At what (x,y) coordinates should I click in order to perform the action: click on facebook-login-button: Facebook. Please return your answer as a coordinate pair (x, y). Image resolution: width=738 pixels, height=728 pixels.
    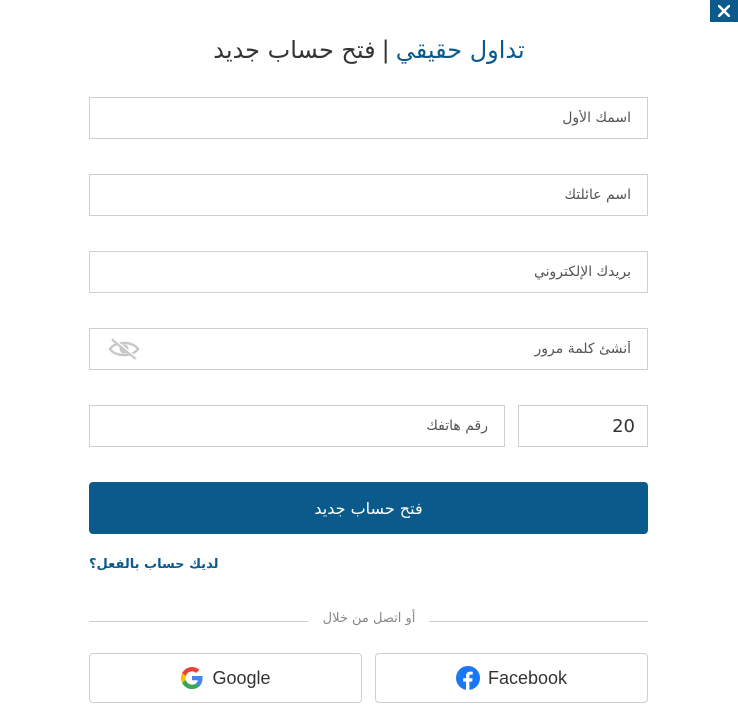
    Looking at the image, I should click on (511, 678).